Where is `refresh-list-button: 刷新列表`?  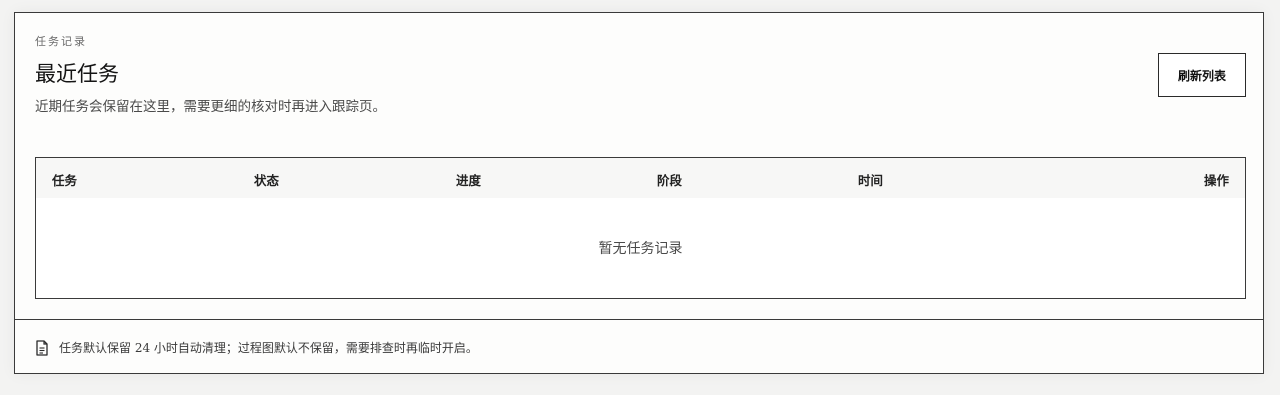
refresh-list-button: 刷新列表 is located at coordinates (1202, 75).